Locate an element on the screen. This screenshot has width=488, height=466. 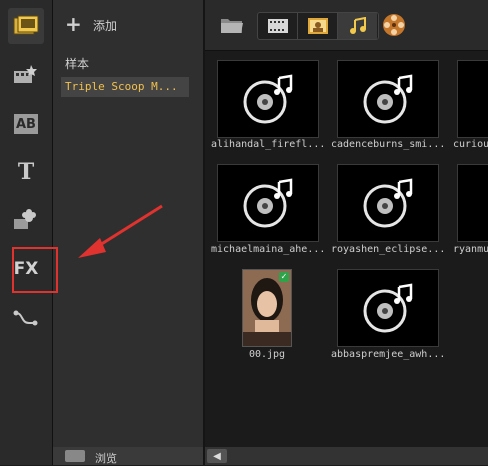
media-item-label: 00.jpg is located at coordinates (267, 354).